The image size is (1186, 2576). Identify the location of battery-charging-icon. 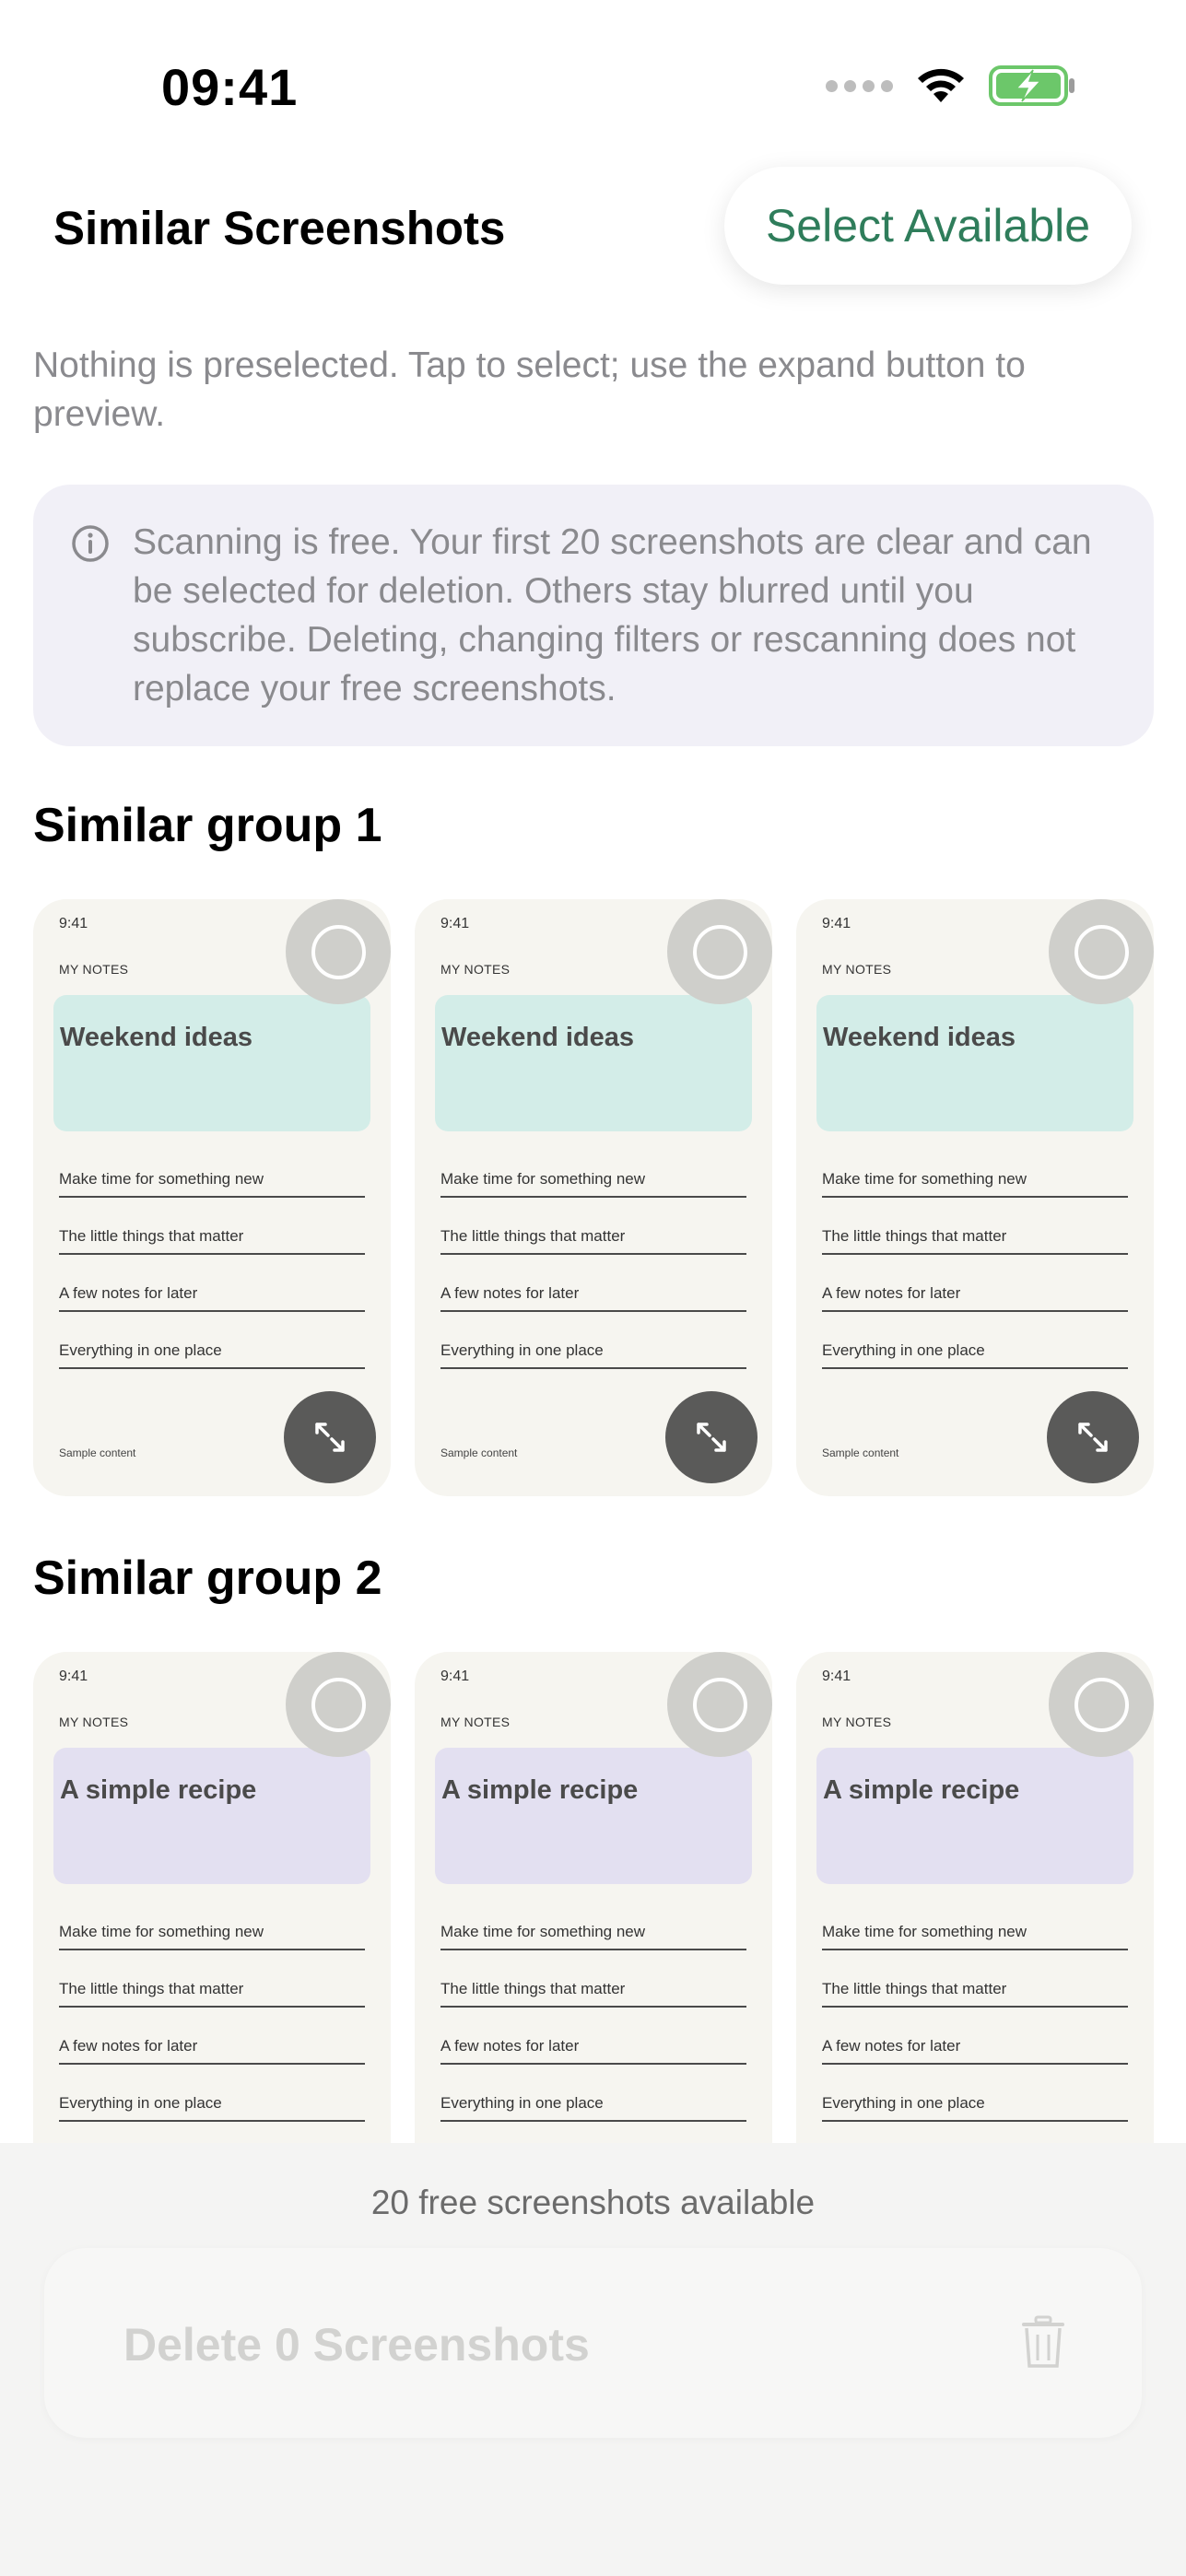
(1031, 85).